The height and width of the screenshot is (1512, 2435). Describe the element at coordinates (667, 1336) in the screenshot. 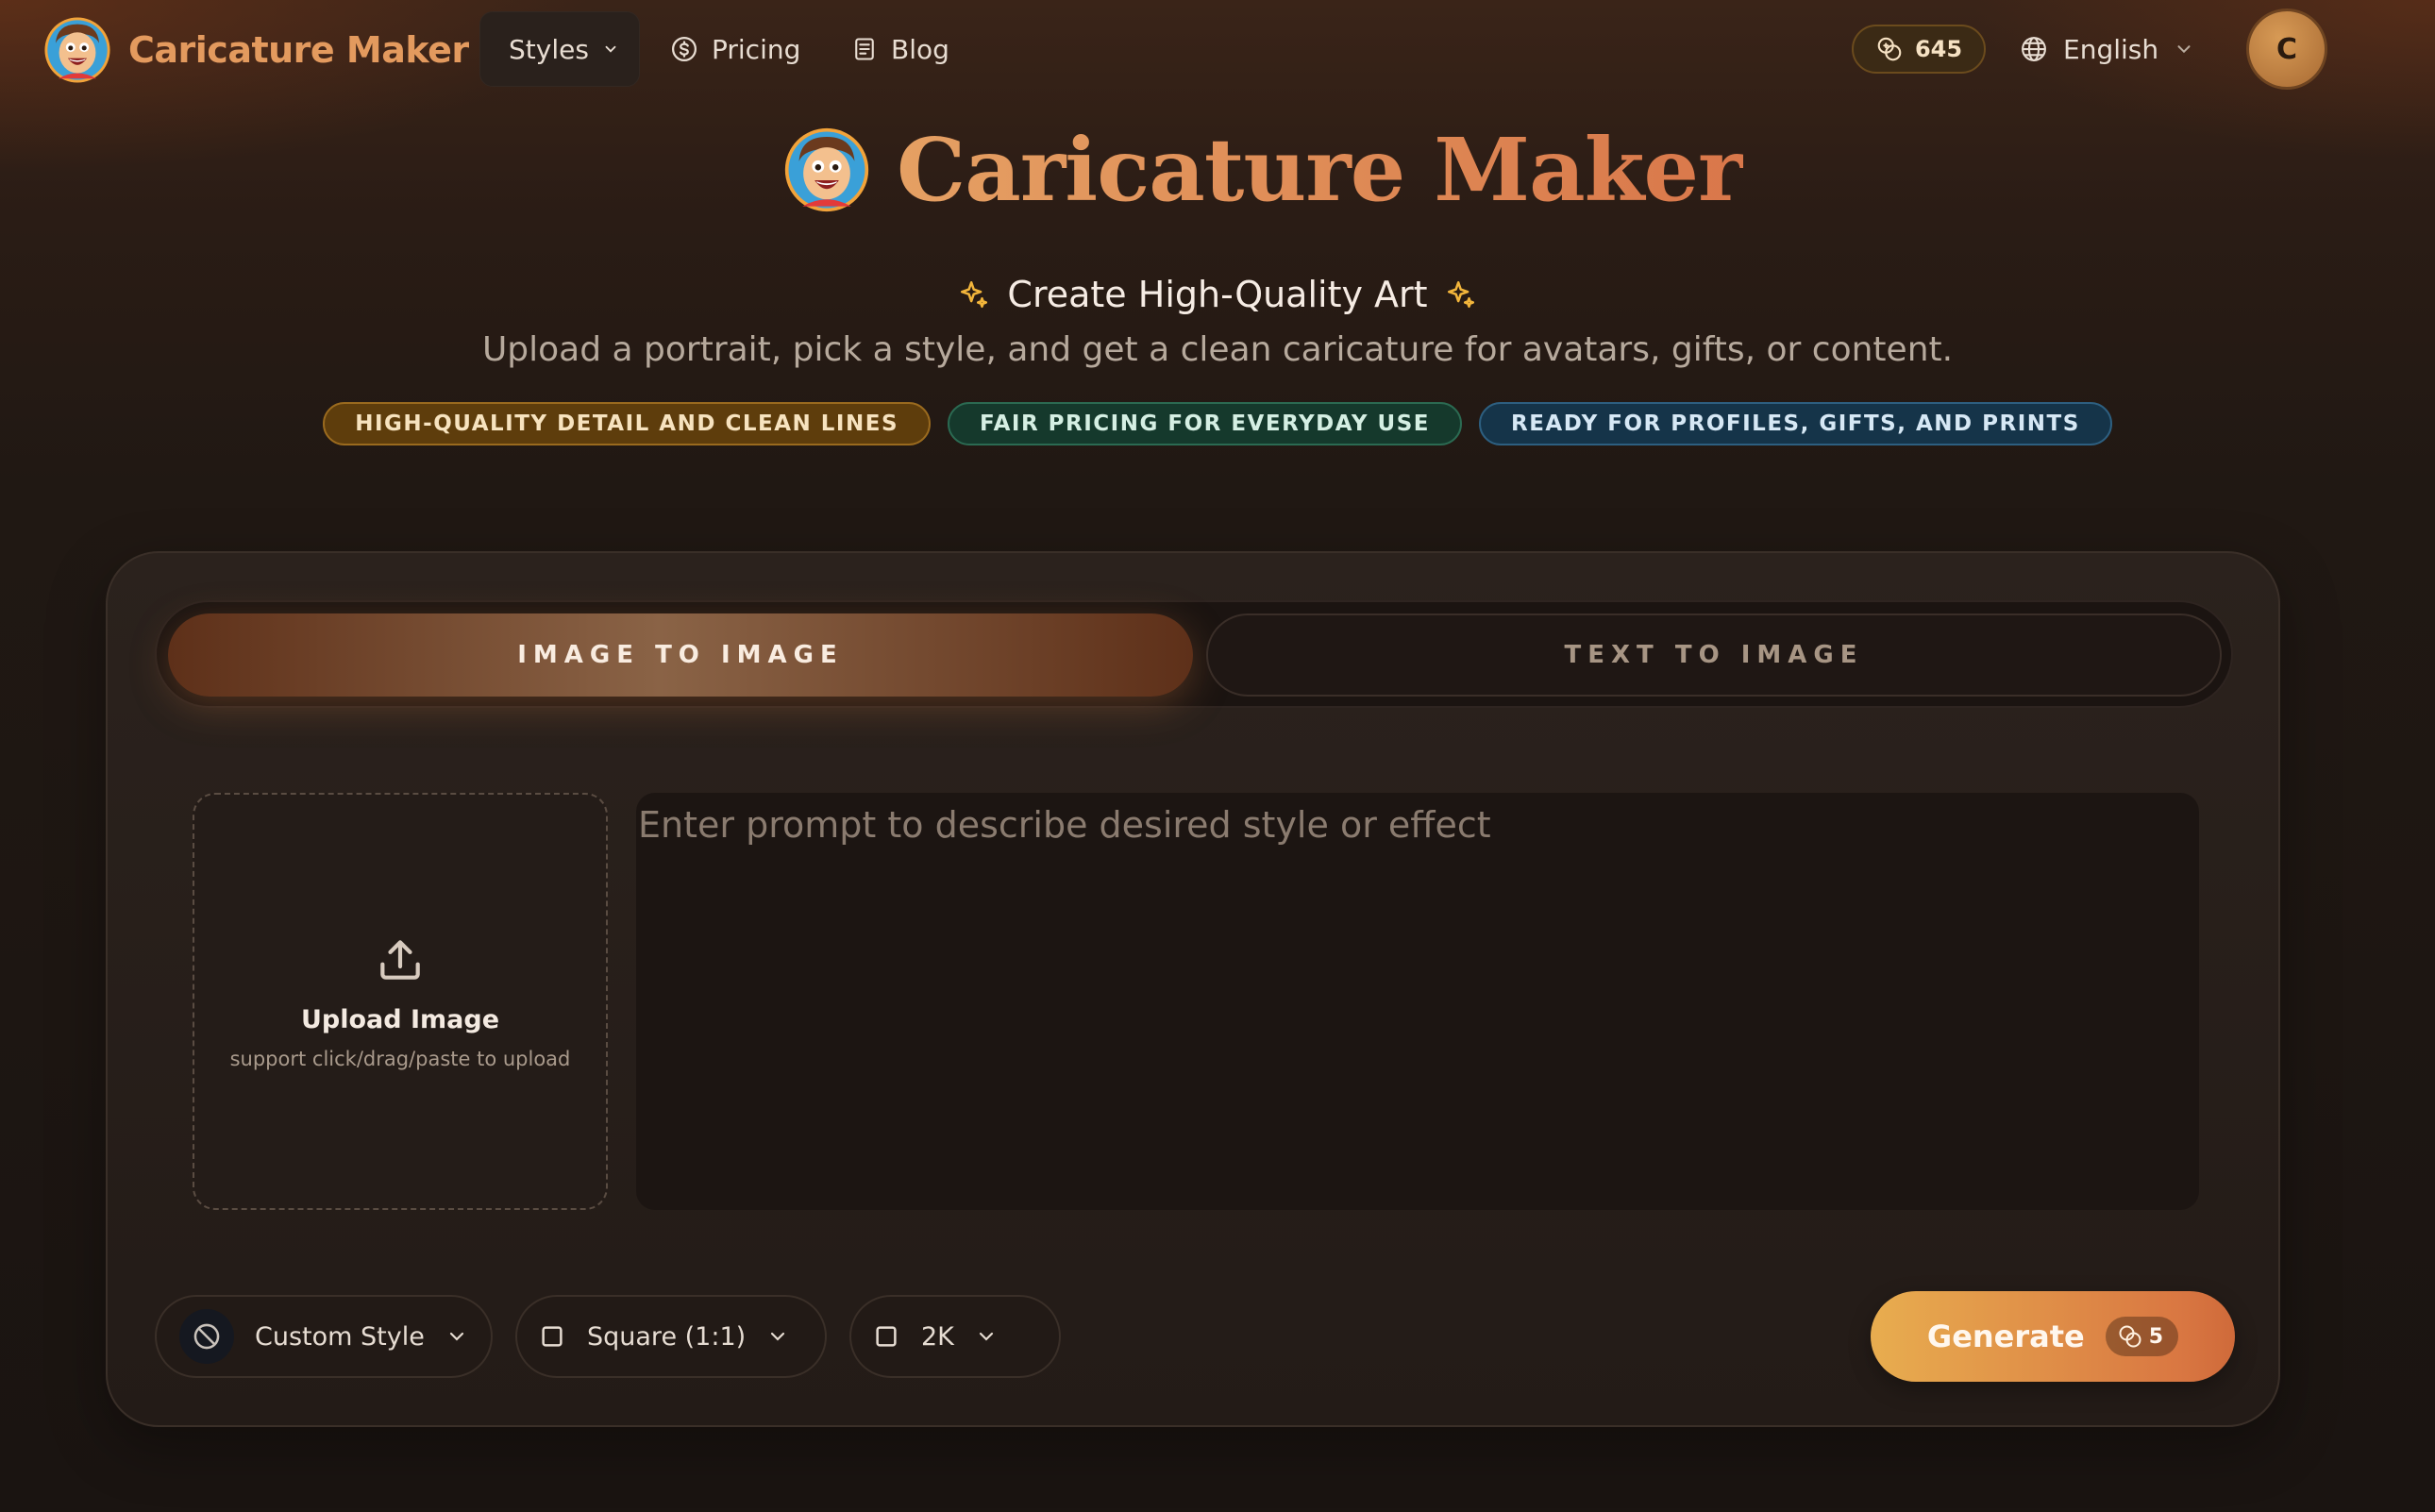

I see `aspect-ratio-label: Square (1:1)` at that location.